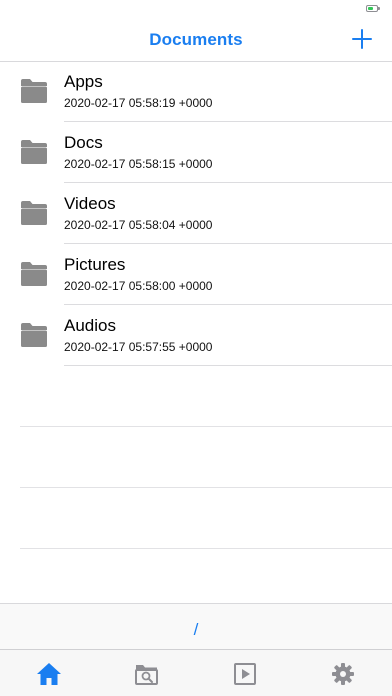  I want to click on list-item-docs: Docs 2020-02-17 05:58:15 +0000, so click(196, 152).